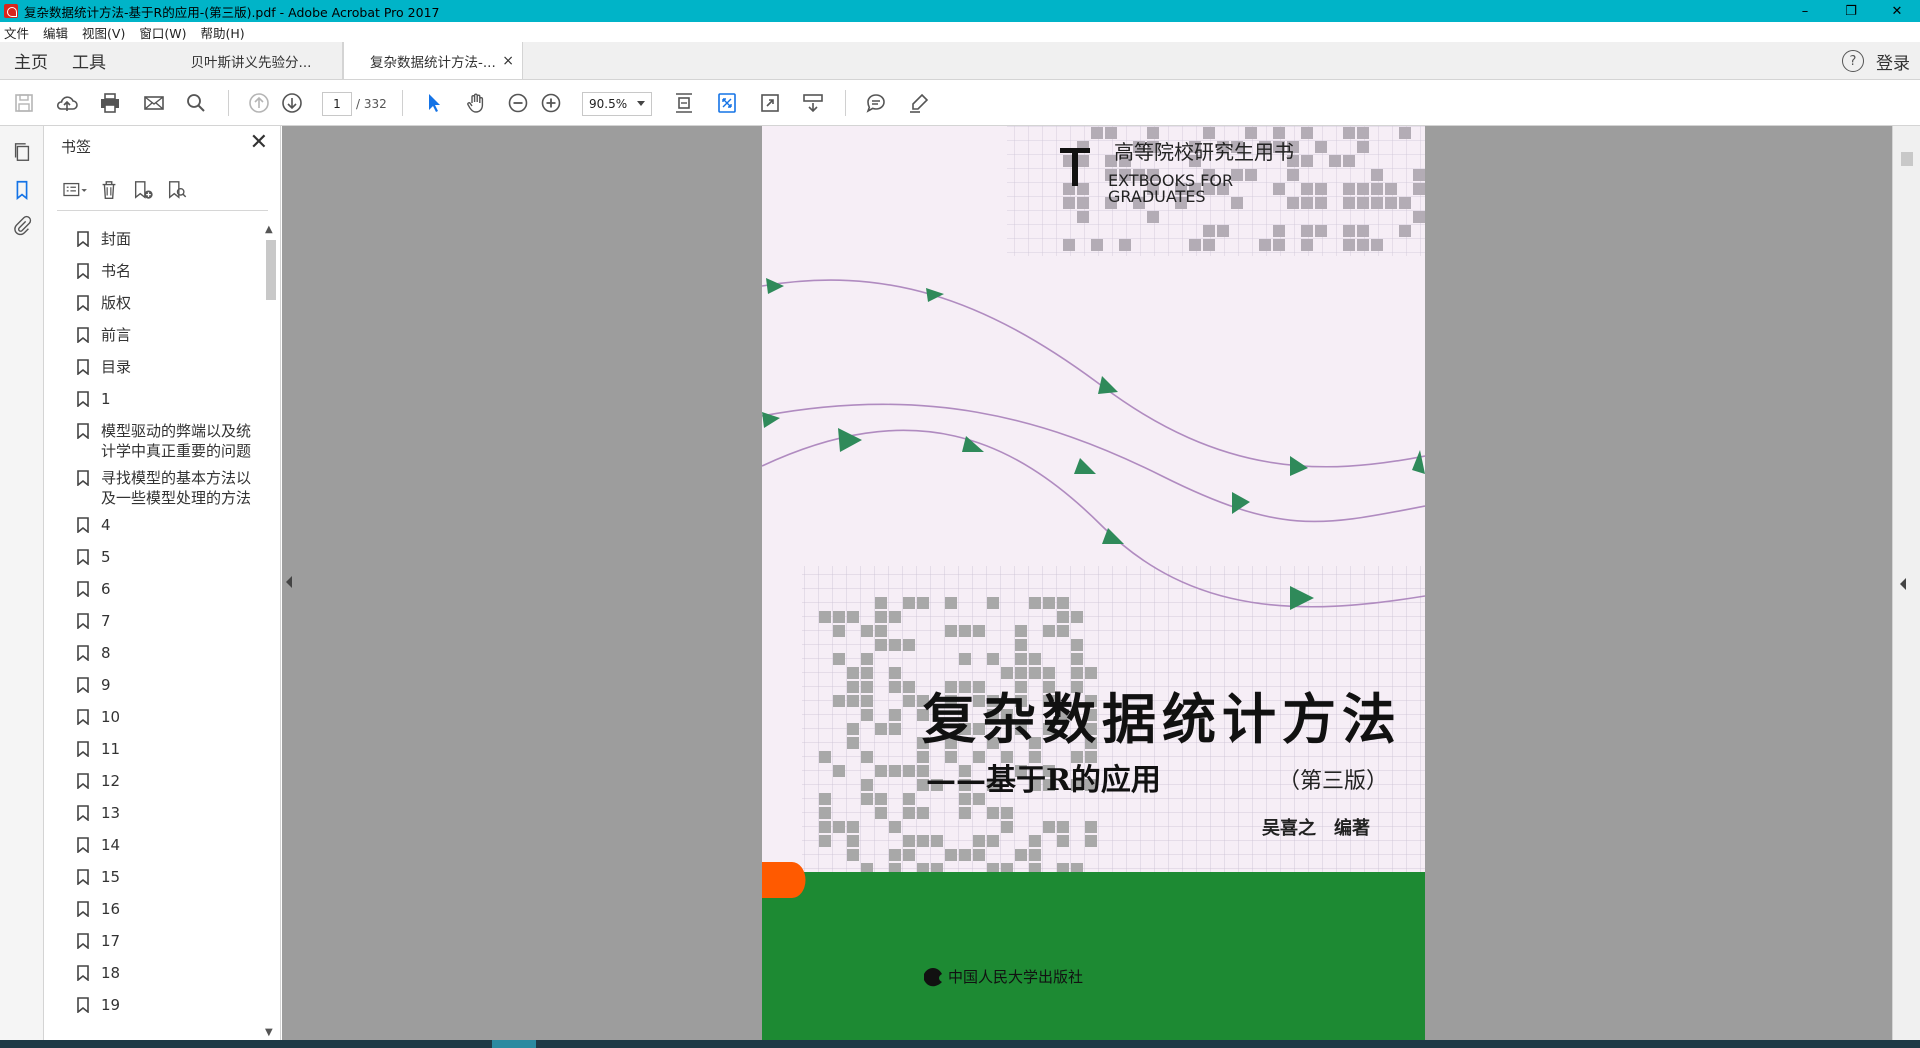 The image size is (1920, 1048). Describe the element at coordinates (153, 302) in the screenshot. I see `bookmark-item: 版权` at that location.